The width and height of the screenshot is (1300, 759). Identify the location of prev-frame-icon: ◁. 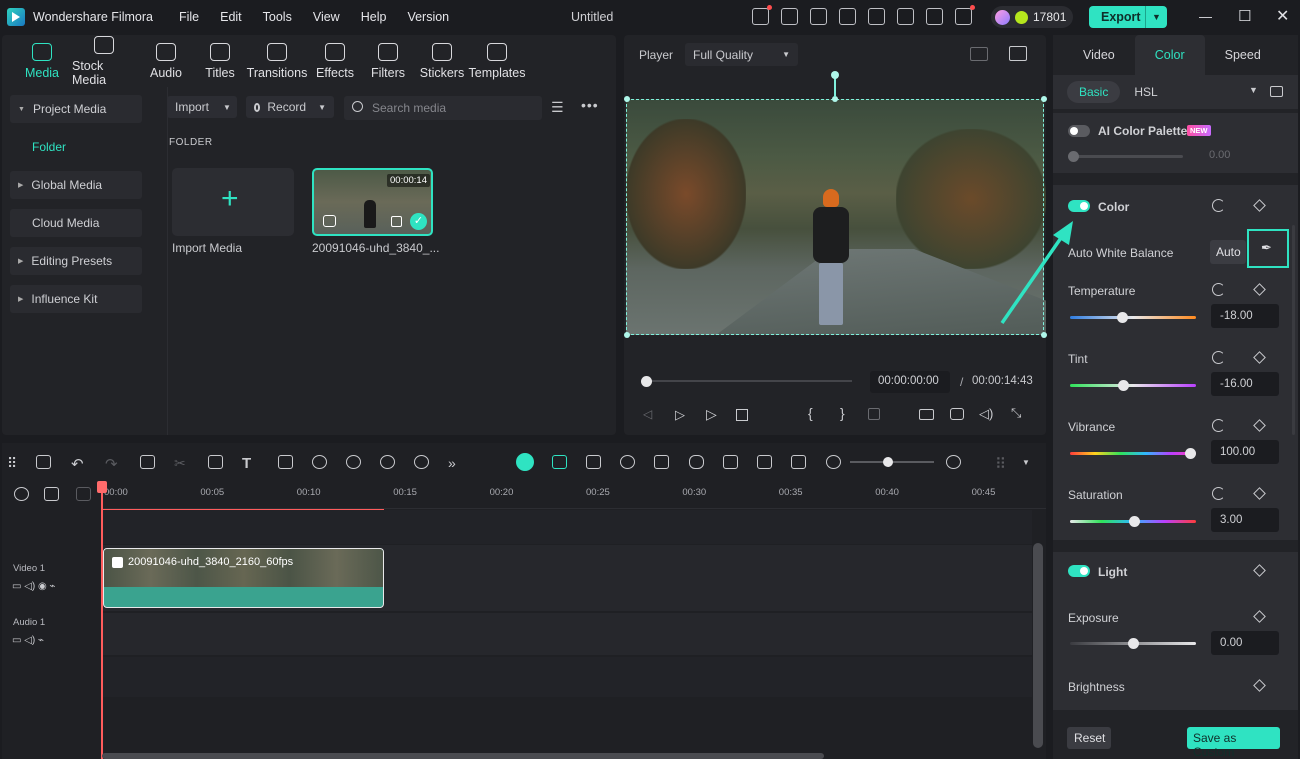
(647, 414).